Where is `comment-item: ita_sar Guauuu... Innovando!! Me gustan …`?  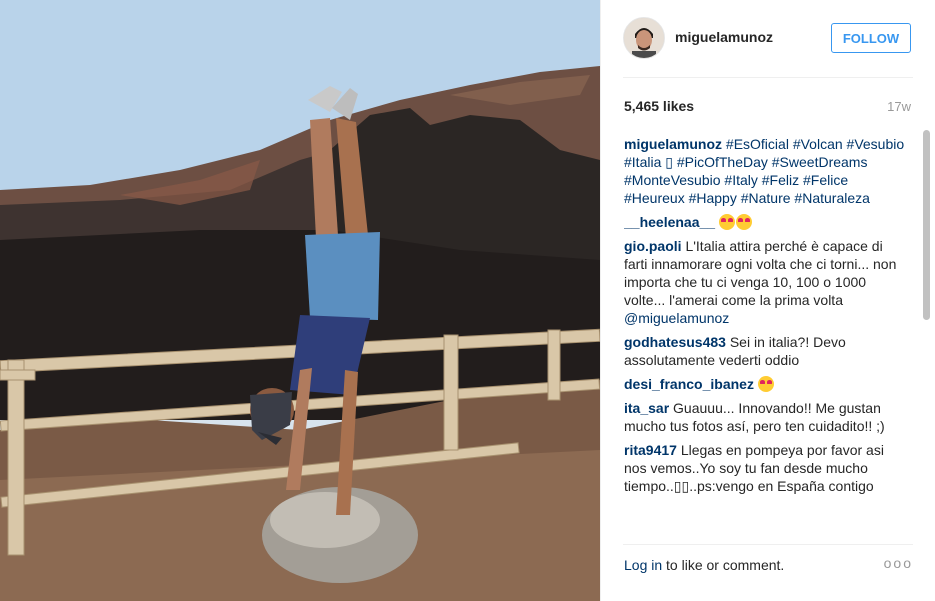 comment-item: ita_sar Guauuu... Innovando!! Me gustan … is located at coordinates (766, 417).